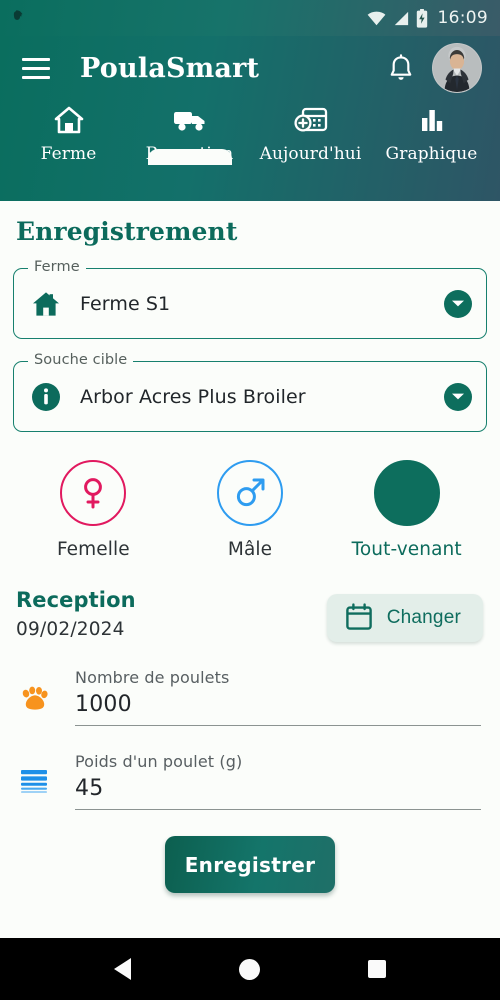 The width and height of the screenshot is (500, 1000). I want to click on gender-option-femelle: Femelle, so click(93, 510).